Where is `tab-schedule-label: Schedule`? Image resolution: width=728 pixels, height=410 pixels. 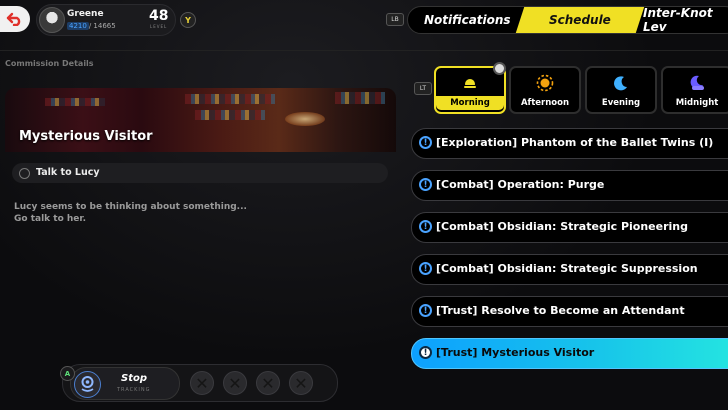
tab-schedule-label: Schedule is located at coordinates (580, 20).